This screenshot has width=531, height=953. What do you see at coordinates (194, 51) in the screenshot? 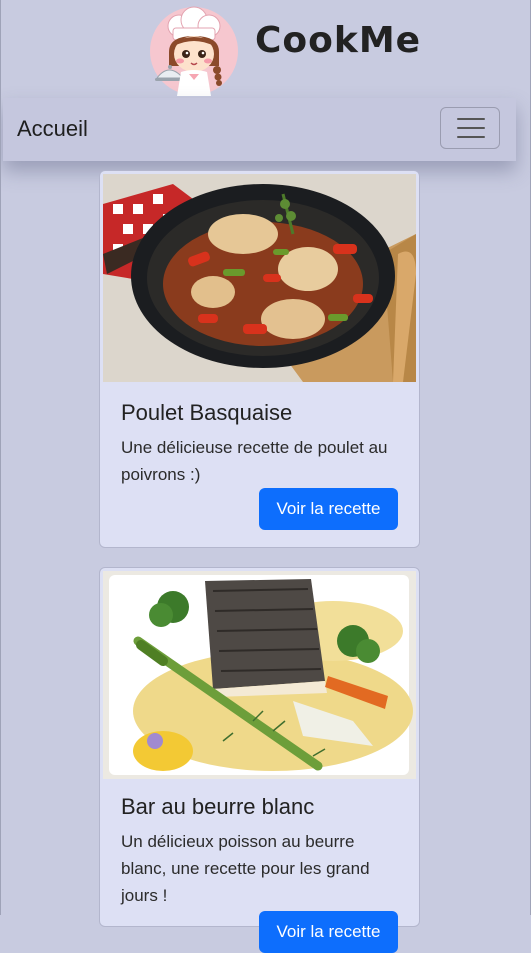
I see `chef-girl-mascot-icon` at bounding box center [194, 51].